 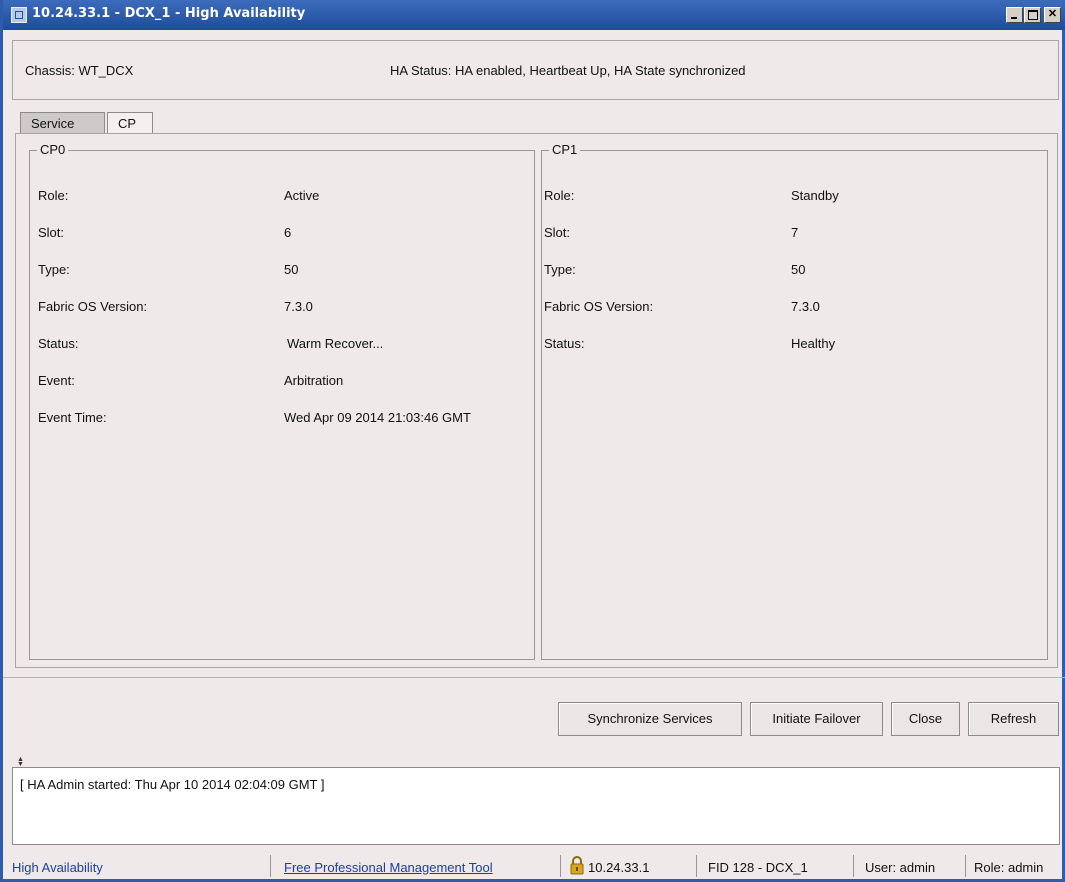 What do you see at coordinates (72, 417) in the screenshot?
I see `cp0-event-time-label: Event Time:` at bounding box center [72, 417].